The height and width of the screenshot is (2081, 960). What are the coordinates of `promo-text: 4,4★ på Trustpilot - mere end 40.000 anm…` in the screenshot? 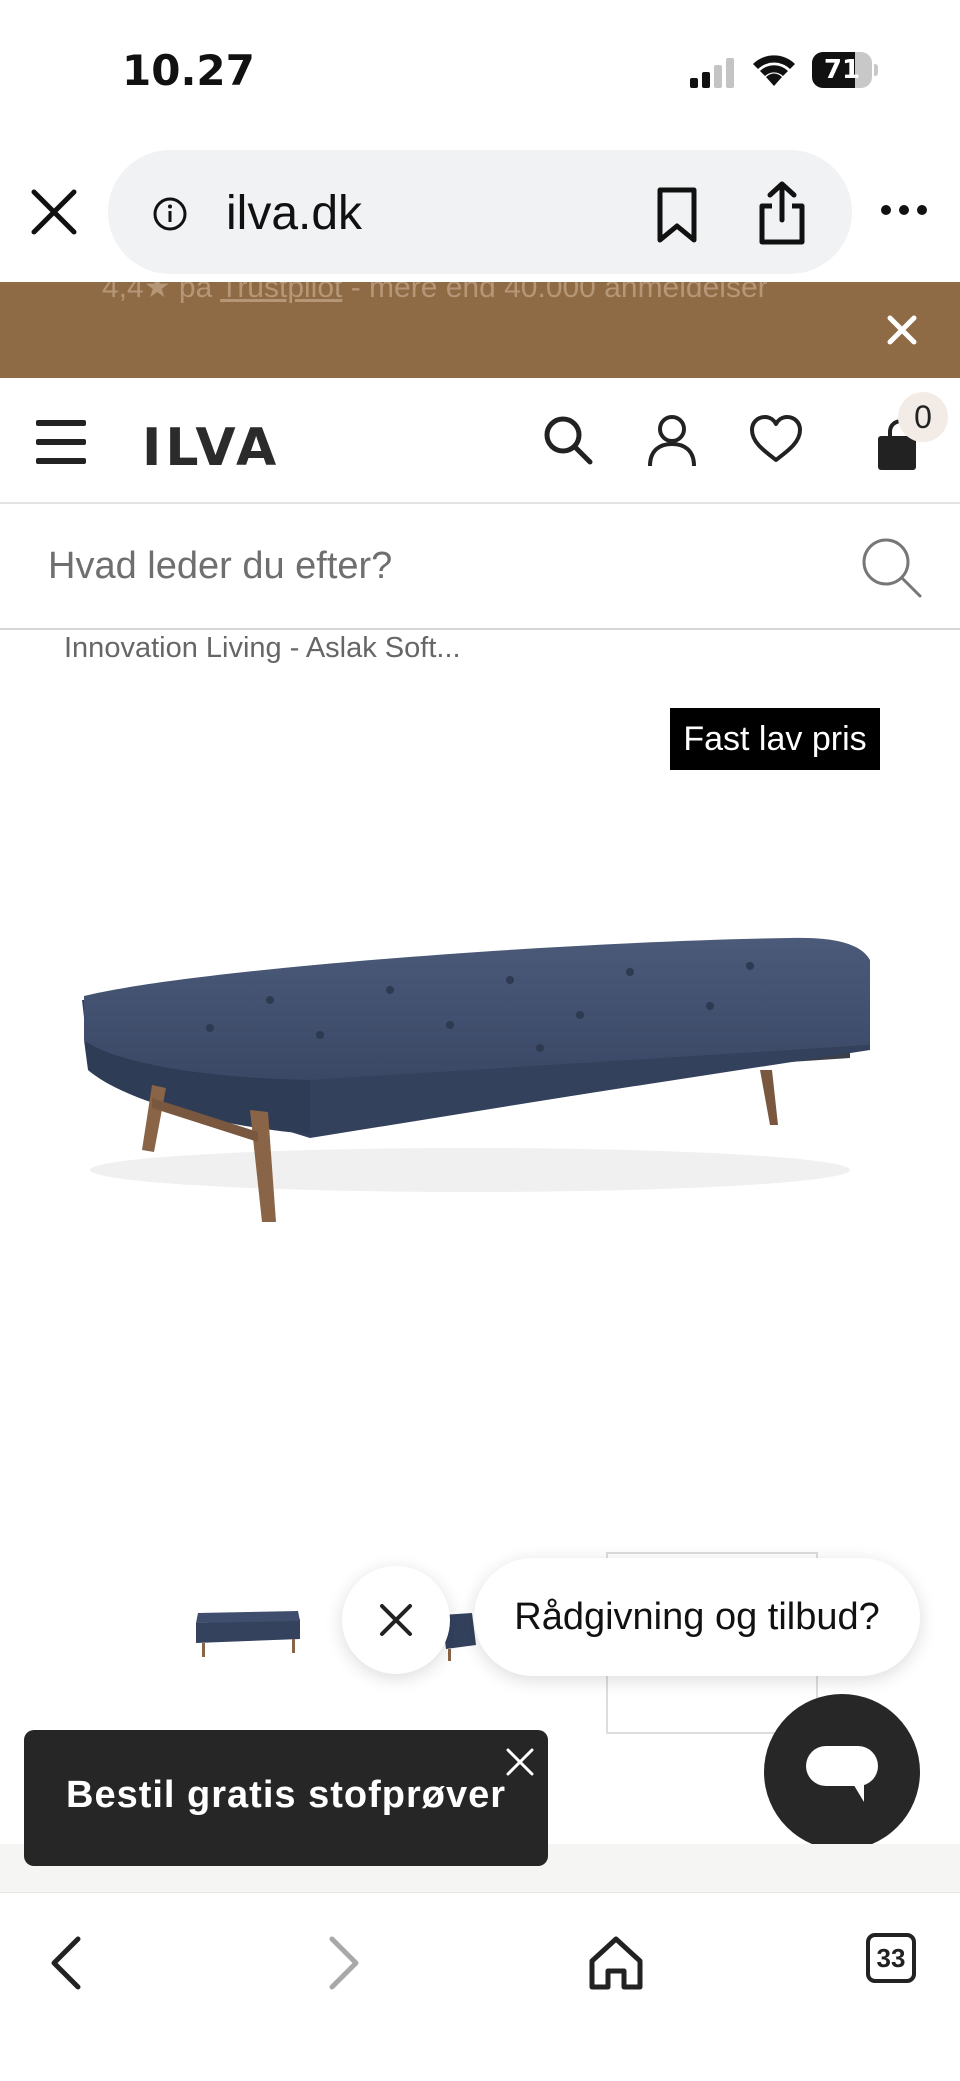 It's located at (435, 293).